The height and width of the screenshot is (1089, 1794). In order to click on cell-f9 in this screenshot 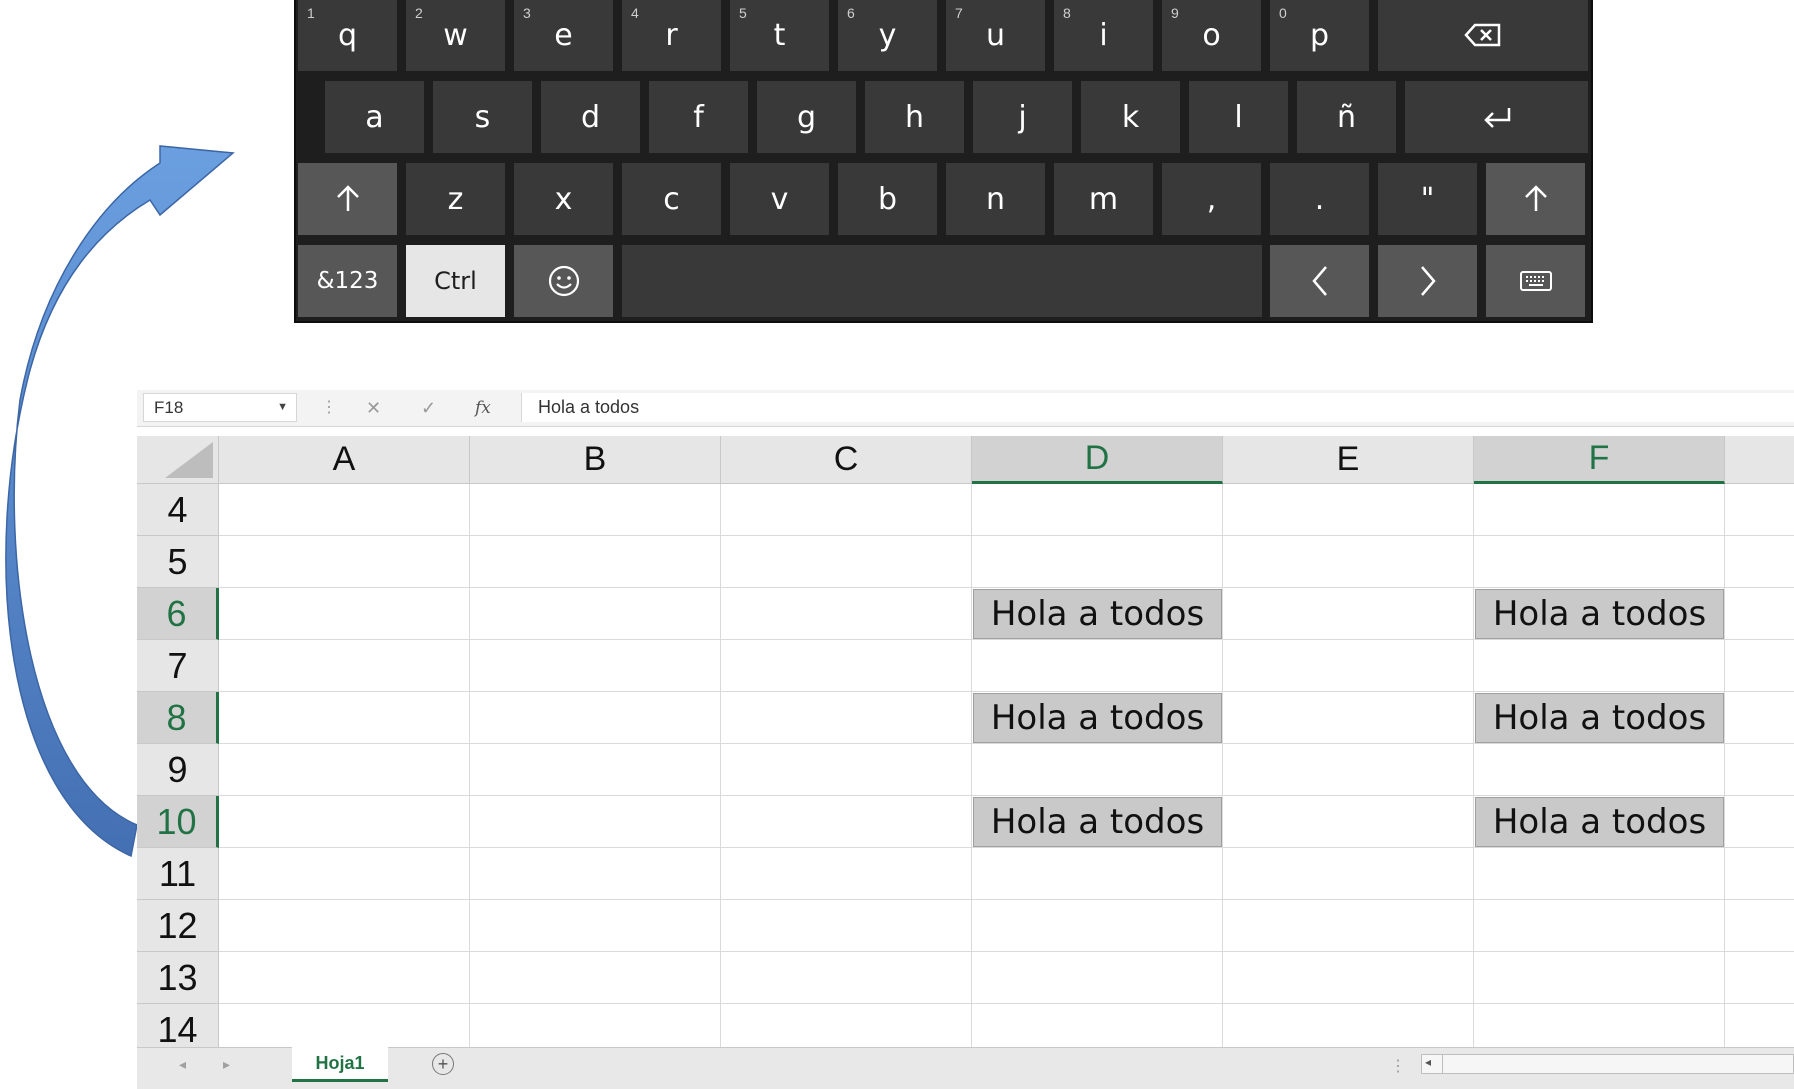, I will do `click(1599, 770)`.